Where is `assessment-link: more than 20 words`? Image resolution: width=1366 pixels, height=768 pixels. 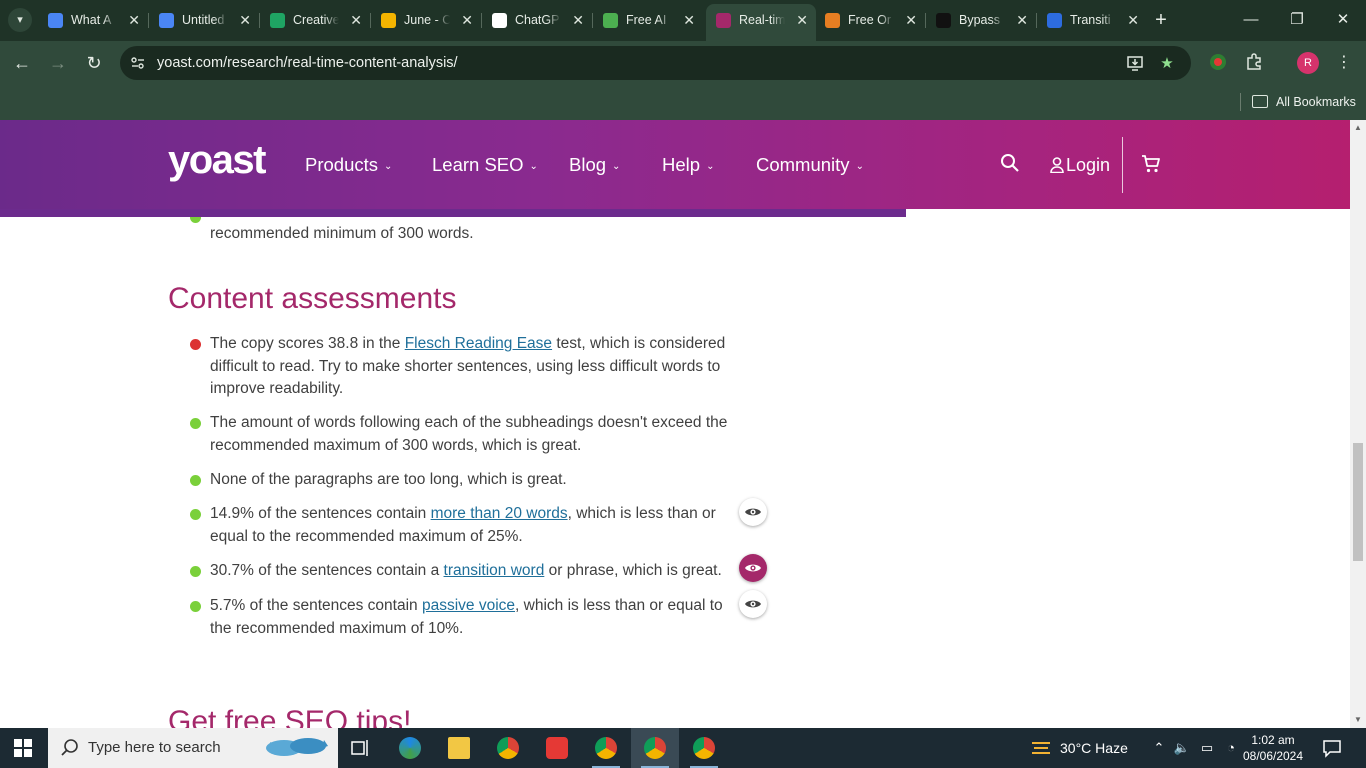 assessment-link: more than 20 words is located at coordinates (499, 513).